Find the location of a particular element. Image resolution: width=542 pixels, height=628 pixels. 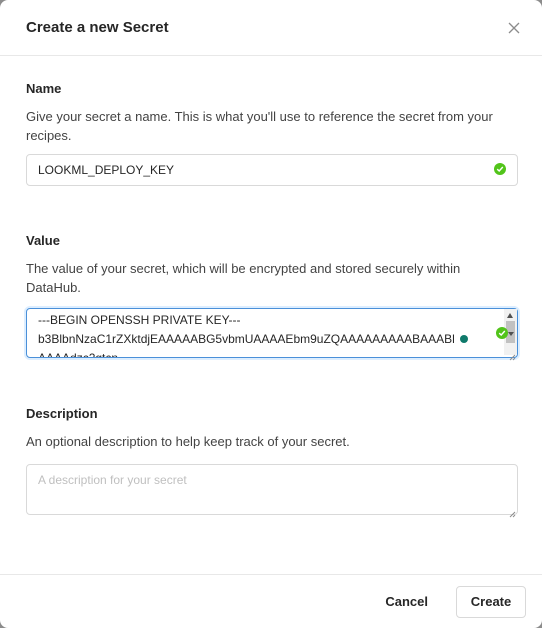

cancel-button: Cancel is located at coordinates (406, 602).